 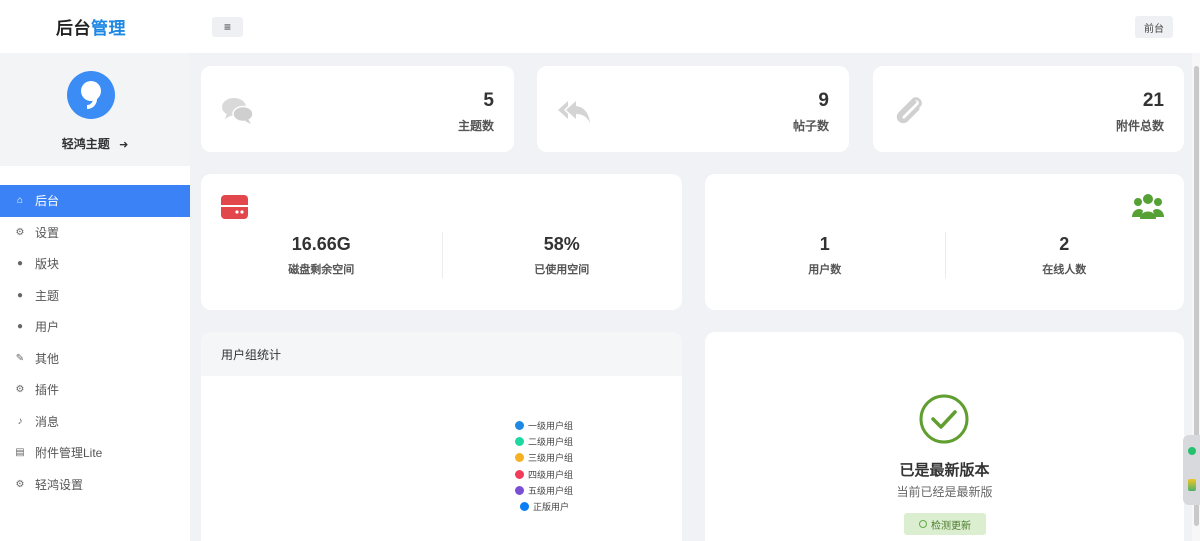 What do you see at coordinates (600, 26) in the screenshot?
I see `top-bar: 后台 管理 ≡ 前台` at bounding box center [600, 26].